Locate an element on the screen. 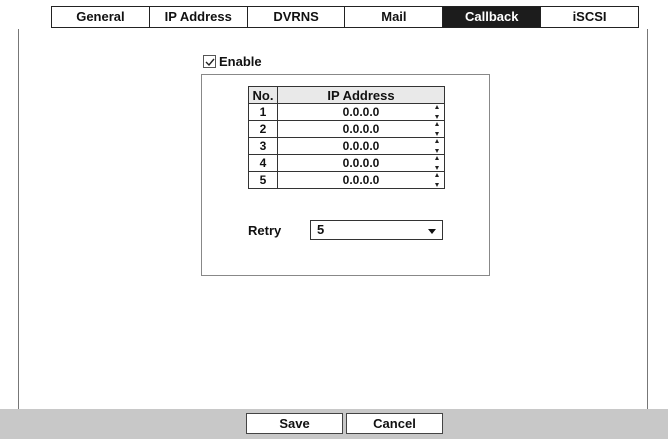 The image size is (668, 439). tab-iscsi: iSCSI is located at coordinates (590, 17).